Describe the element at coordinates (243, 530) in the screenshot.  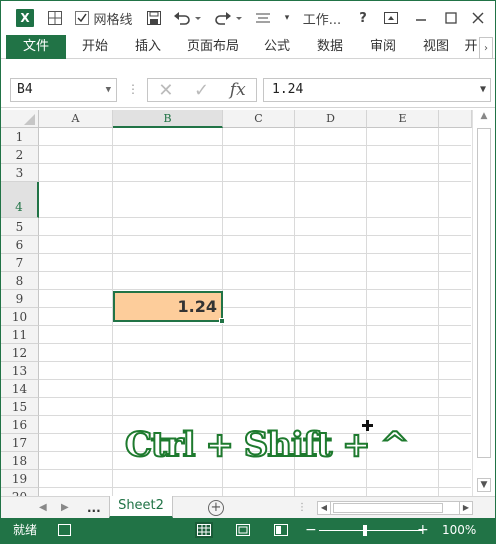
I see `page-layout-view-icon` at that location.